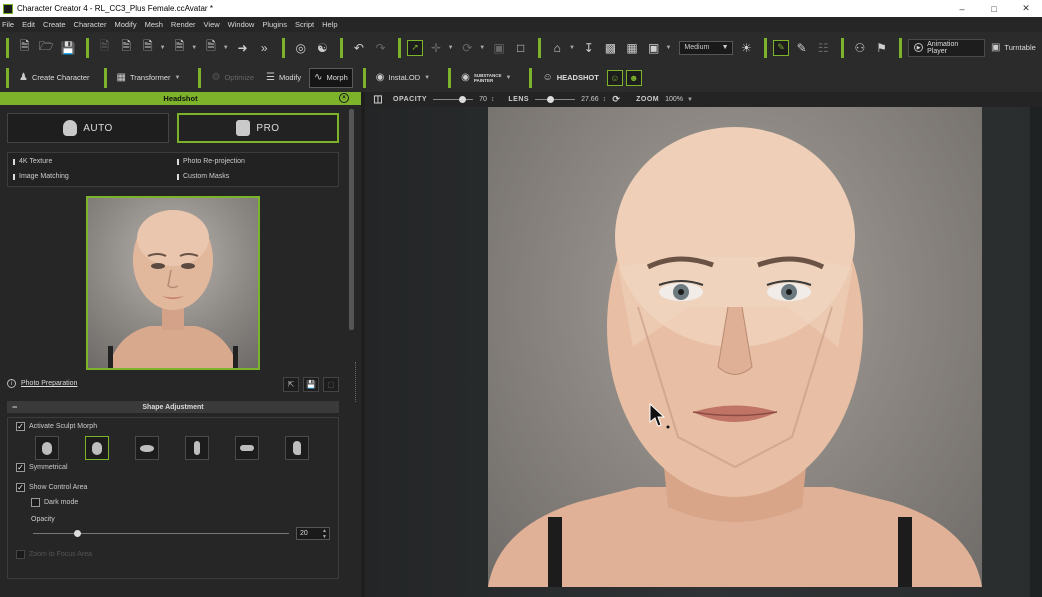  Describe the element at coordinates (258, 128) in the screenshot. I see `pro-mode-button: PRO` at that location.